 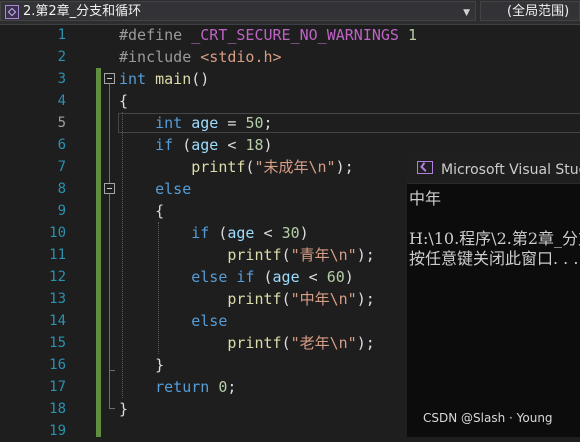 What do you see at coordinates (466, 13) in the screenshot?
I see `dropdown-arrow-icon: ▼` at bounding box center [466, 13].